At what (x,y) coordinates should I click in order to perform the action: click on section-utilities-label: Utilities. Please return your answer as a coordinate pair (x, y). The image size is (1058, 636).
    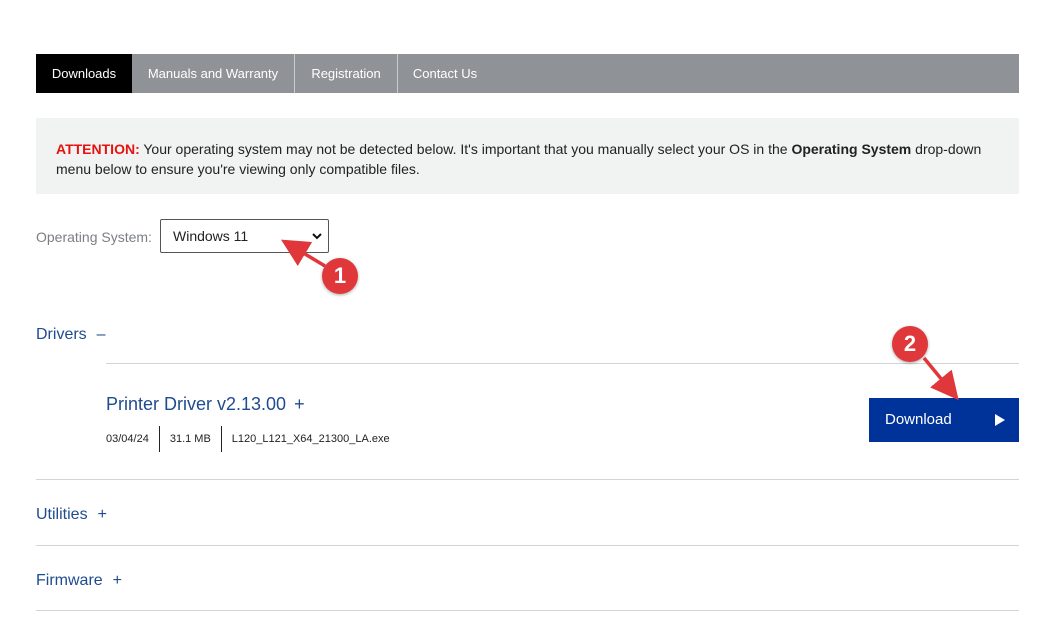
    Looking at the image, I should click on (62, 514).